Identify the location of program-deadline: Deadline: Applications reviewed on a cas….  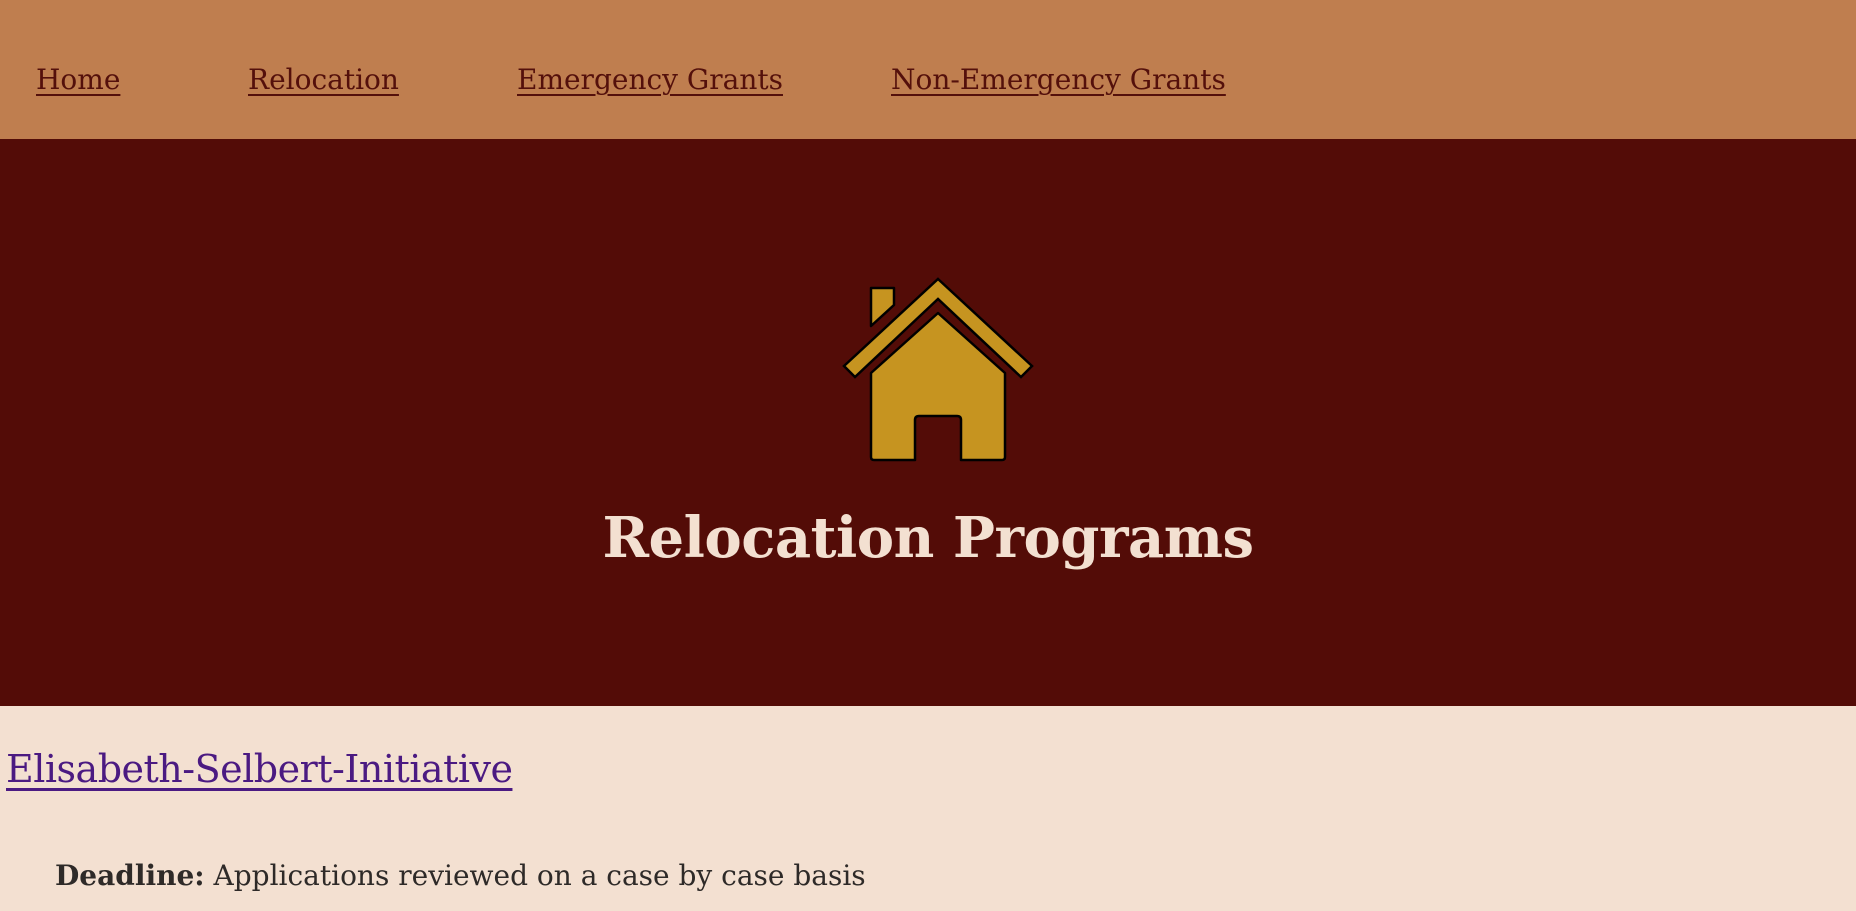
(460, 876).